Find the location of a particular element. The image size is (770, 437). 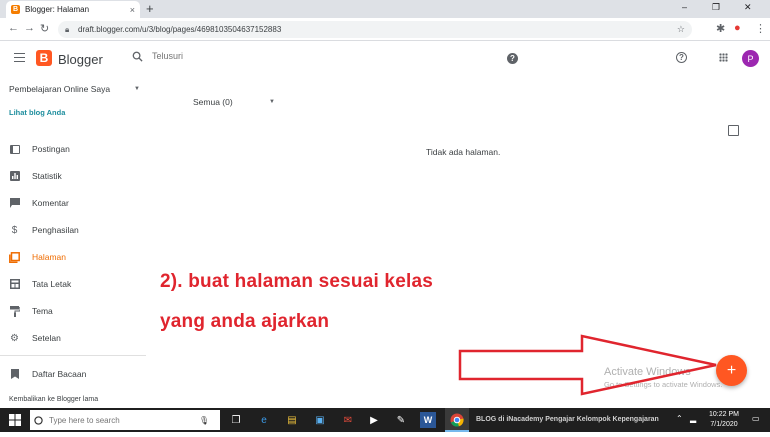

browser-tab: B Blogger: Halaman × is located at coordinates (73, 9).